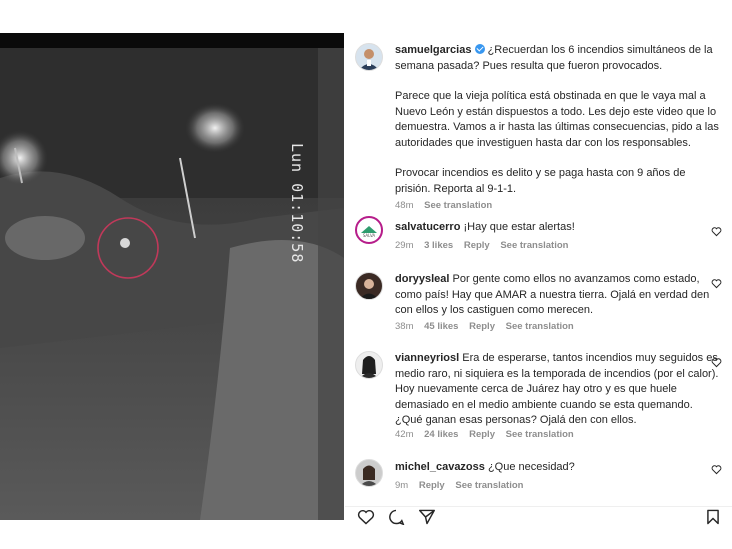 The image size is (732, 549). I want to click on comment-likes: 3 likes, so click(438, 245).